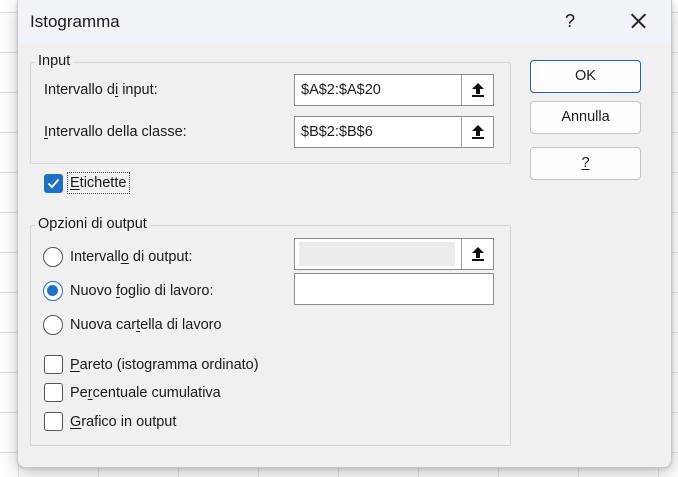  I want to click on pareto-label: Pareto (istogramma ordinato), so click(164, 365).